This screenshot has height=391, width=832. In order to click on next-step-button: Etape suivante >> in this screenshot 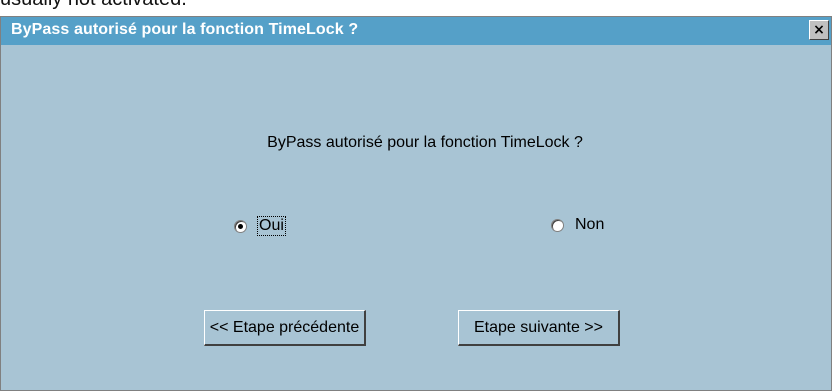, I will do `click(539, 328)`.